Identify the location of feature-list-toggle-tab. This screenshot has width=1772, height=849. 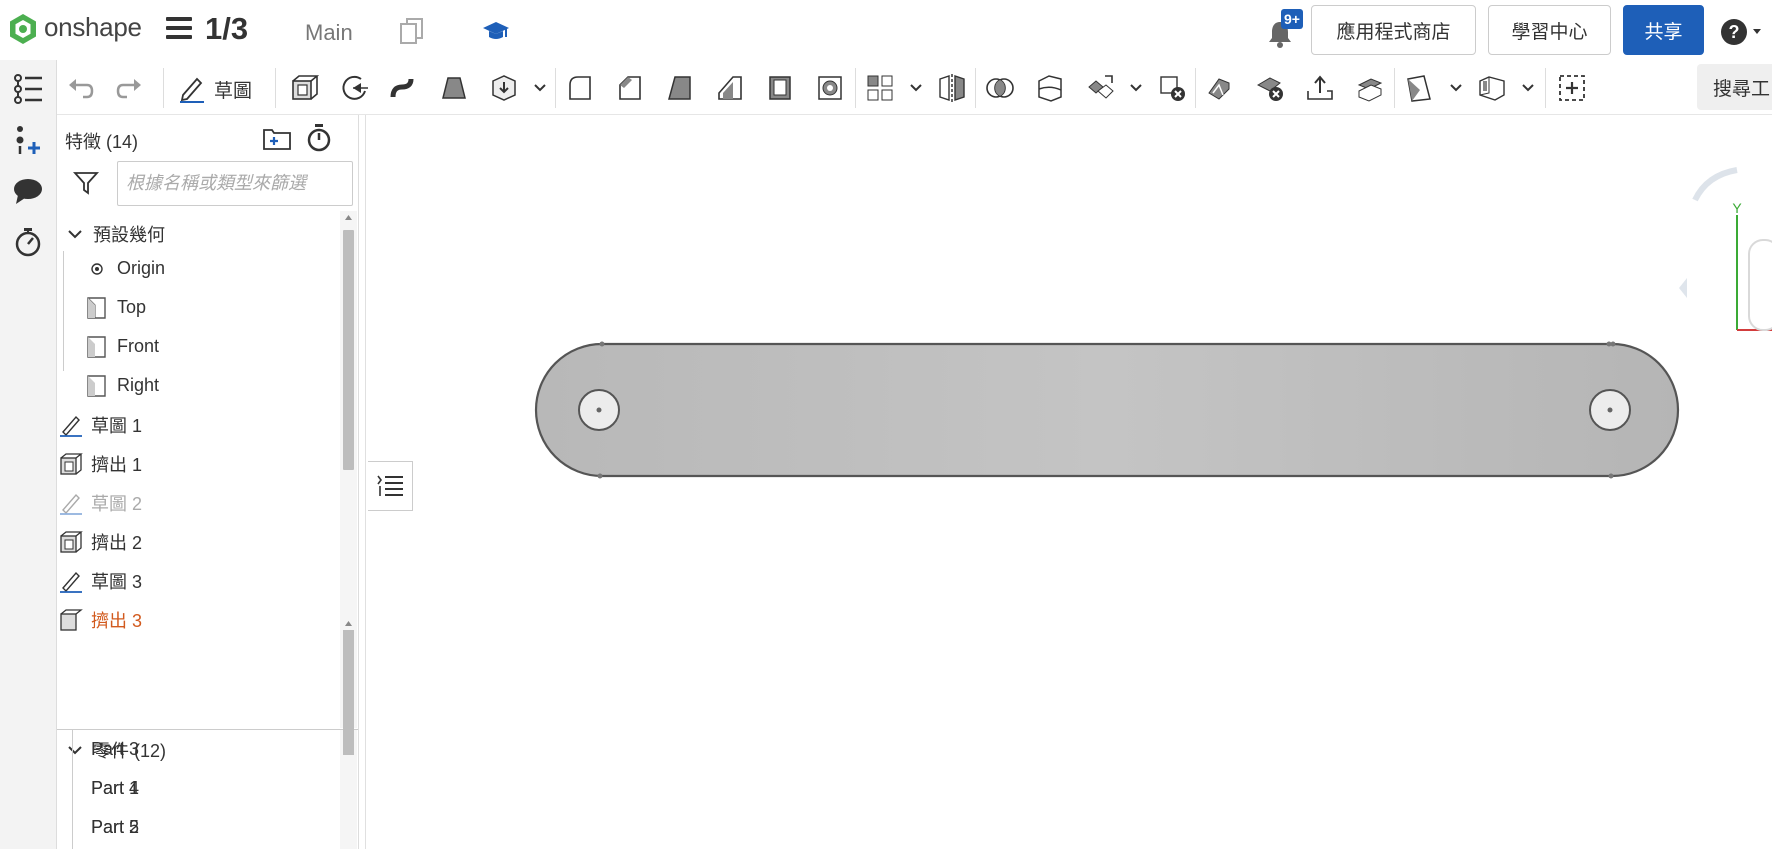
(390, 486).